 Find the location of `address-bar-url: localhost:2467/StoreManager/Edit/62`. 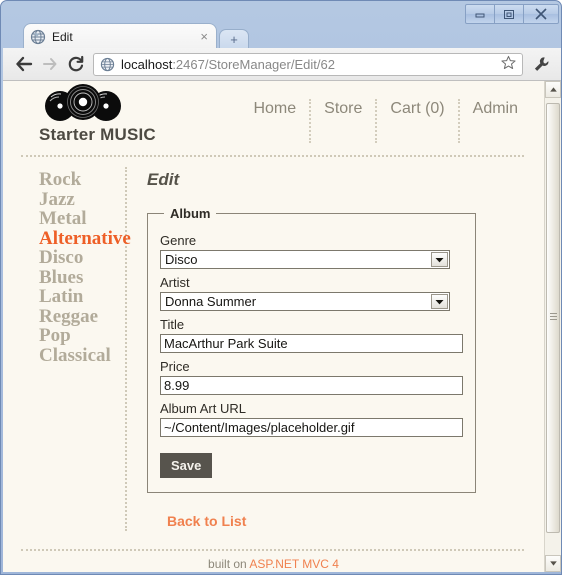

address-bar-url: localhost:2467/StoreManager/Edit/62 is located at coordinates (228, 64).